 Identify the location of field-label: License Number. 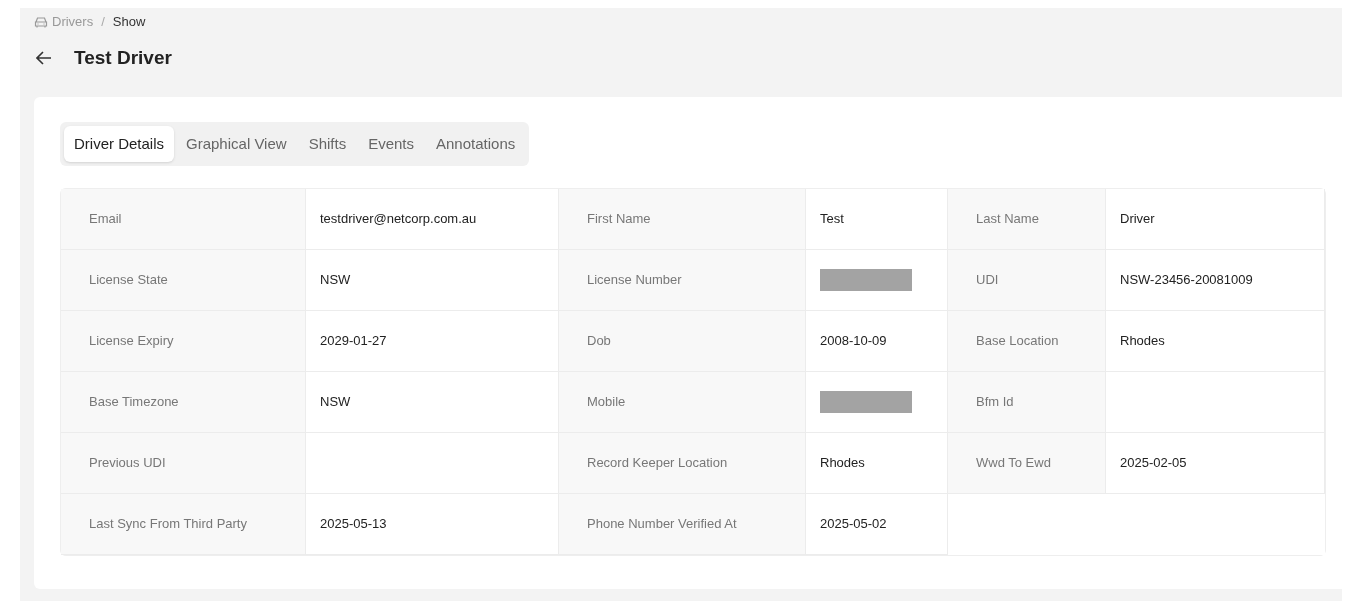
(682, 280).